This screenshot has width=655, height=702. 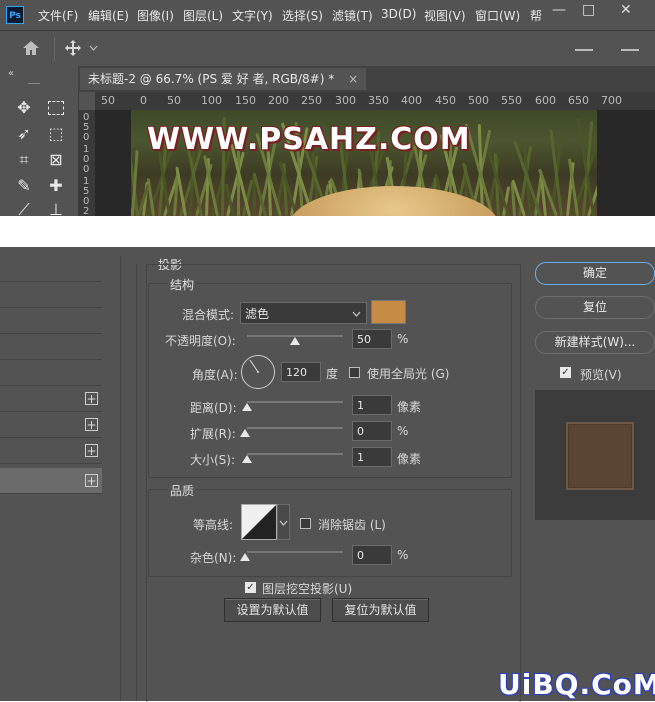 I want to click on opacity-label: 不透明度(O):, so click(x=200, y=341).